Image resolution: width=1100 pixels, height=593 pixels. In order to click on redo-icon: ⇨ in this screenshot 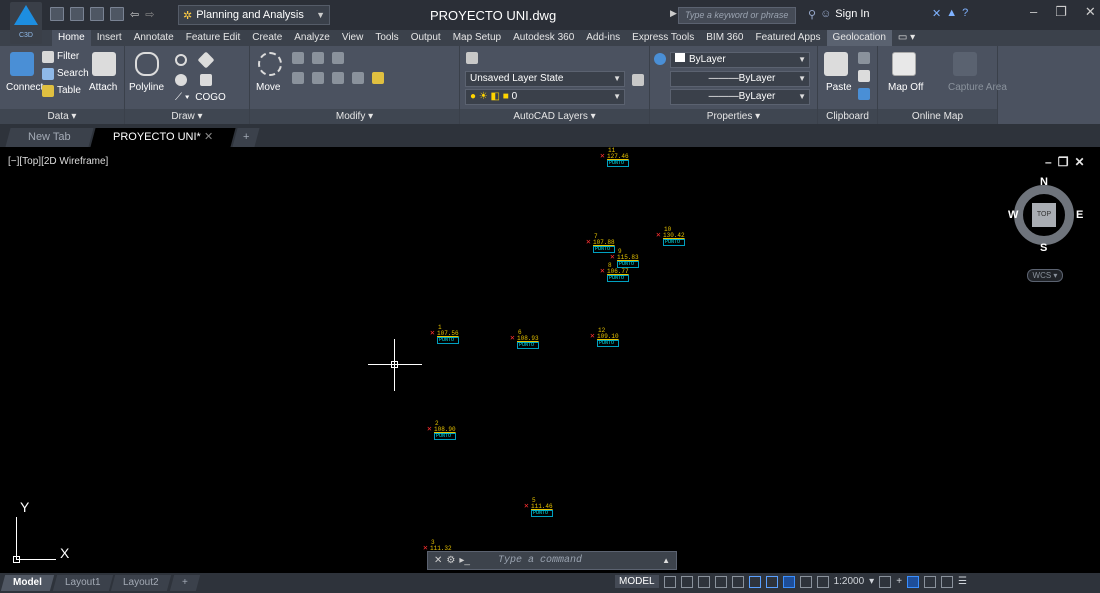, I will do `click(149, 14)`.